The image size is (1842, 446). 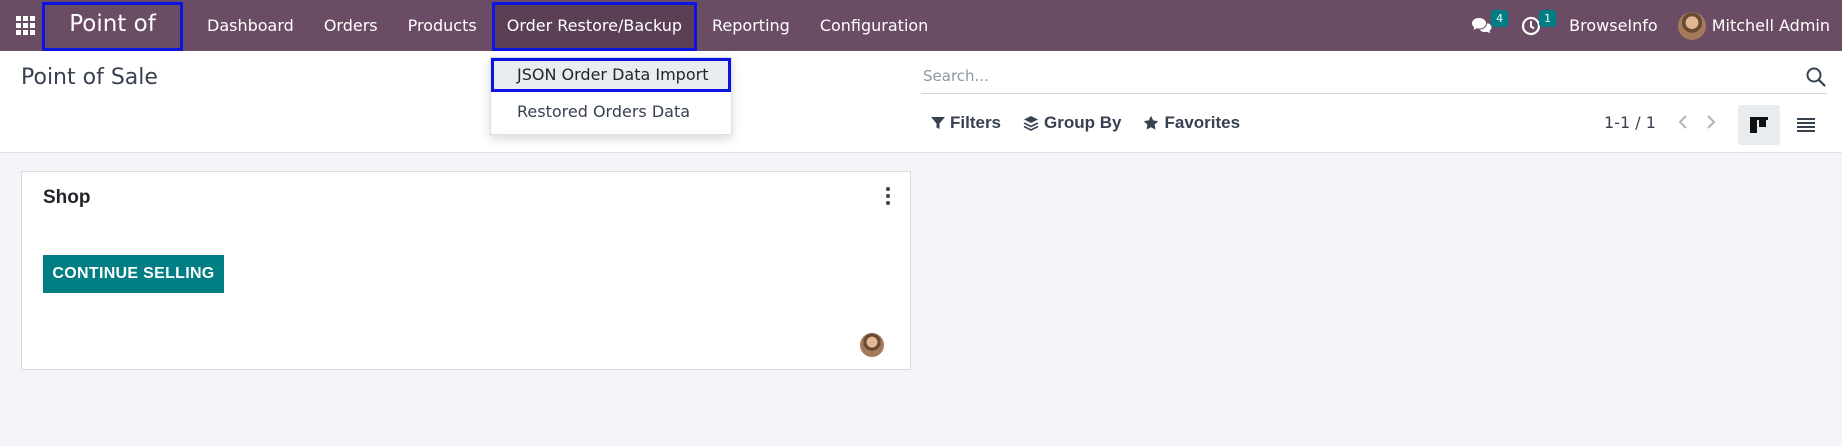 I want to click on user-avatar, so click(x=1691, y=25).